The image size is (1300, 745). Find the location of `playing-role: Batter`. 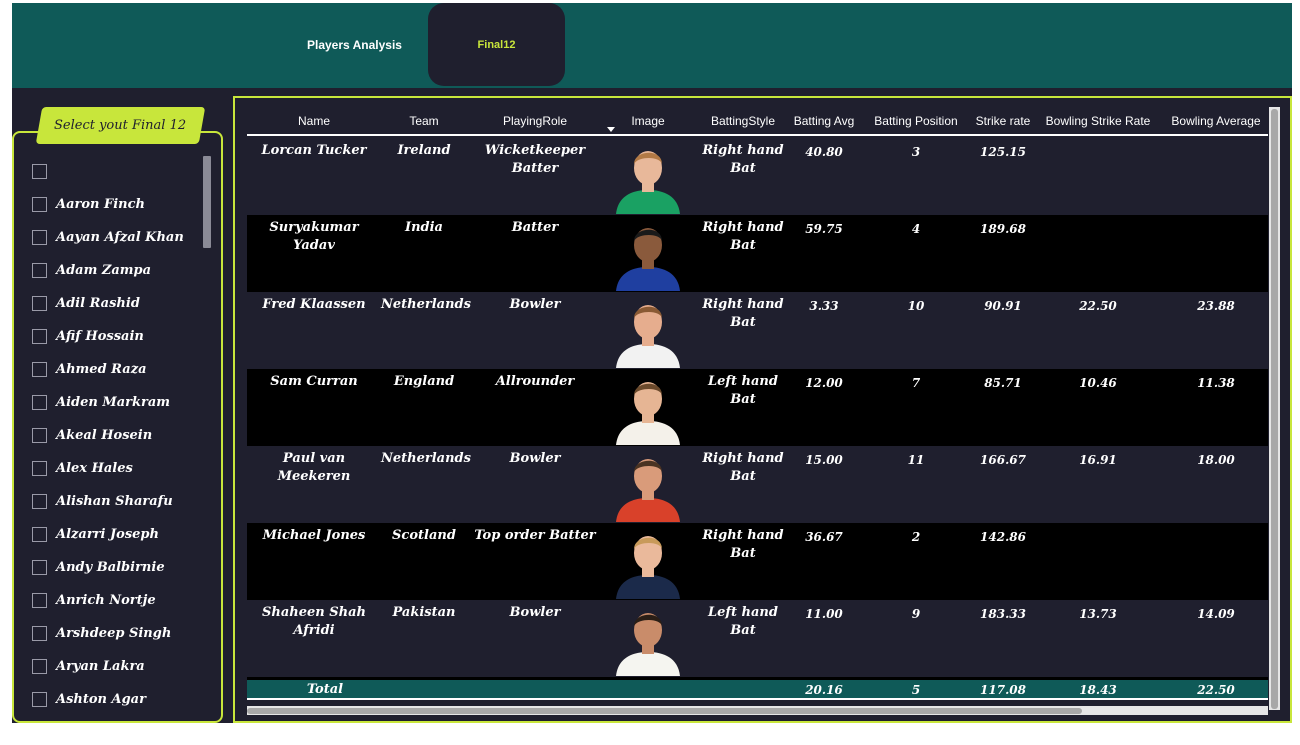

playing-role: Batter is located at coordinates (535, 227).